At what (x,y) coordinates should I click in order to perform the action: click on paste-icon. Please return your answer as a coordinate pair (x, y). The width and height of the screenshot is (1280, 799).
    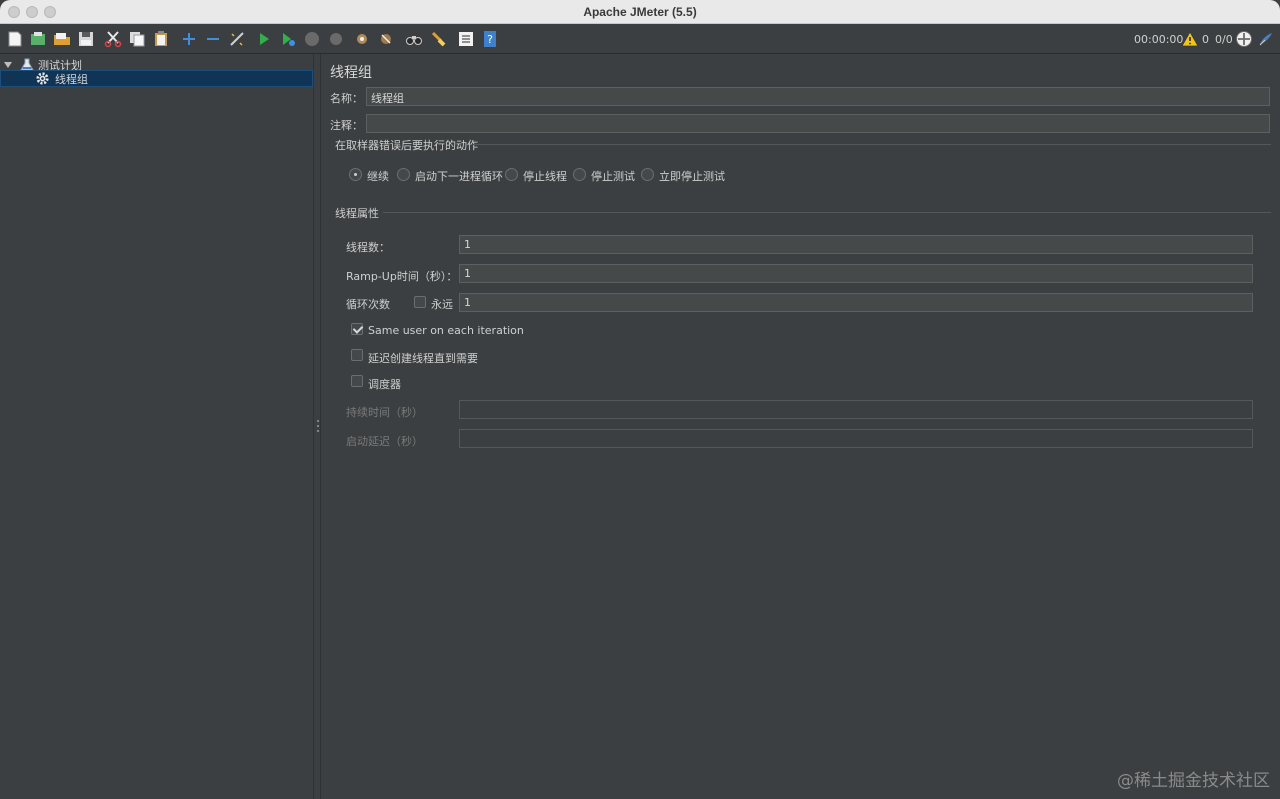
    Looking at the image, I should click on (161, 38).